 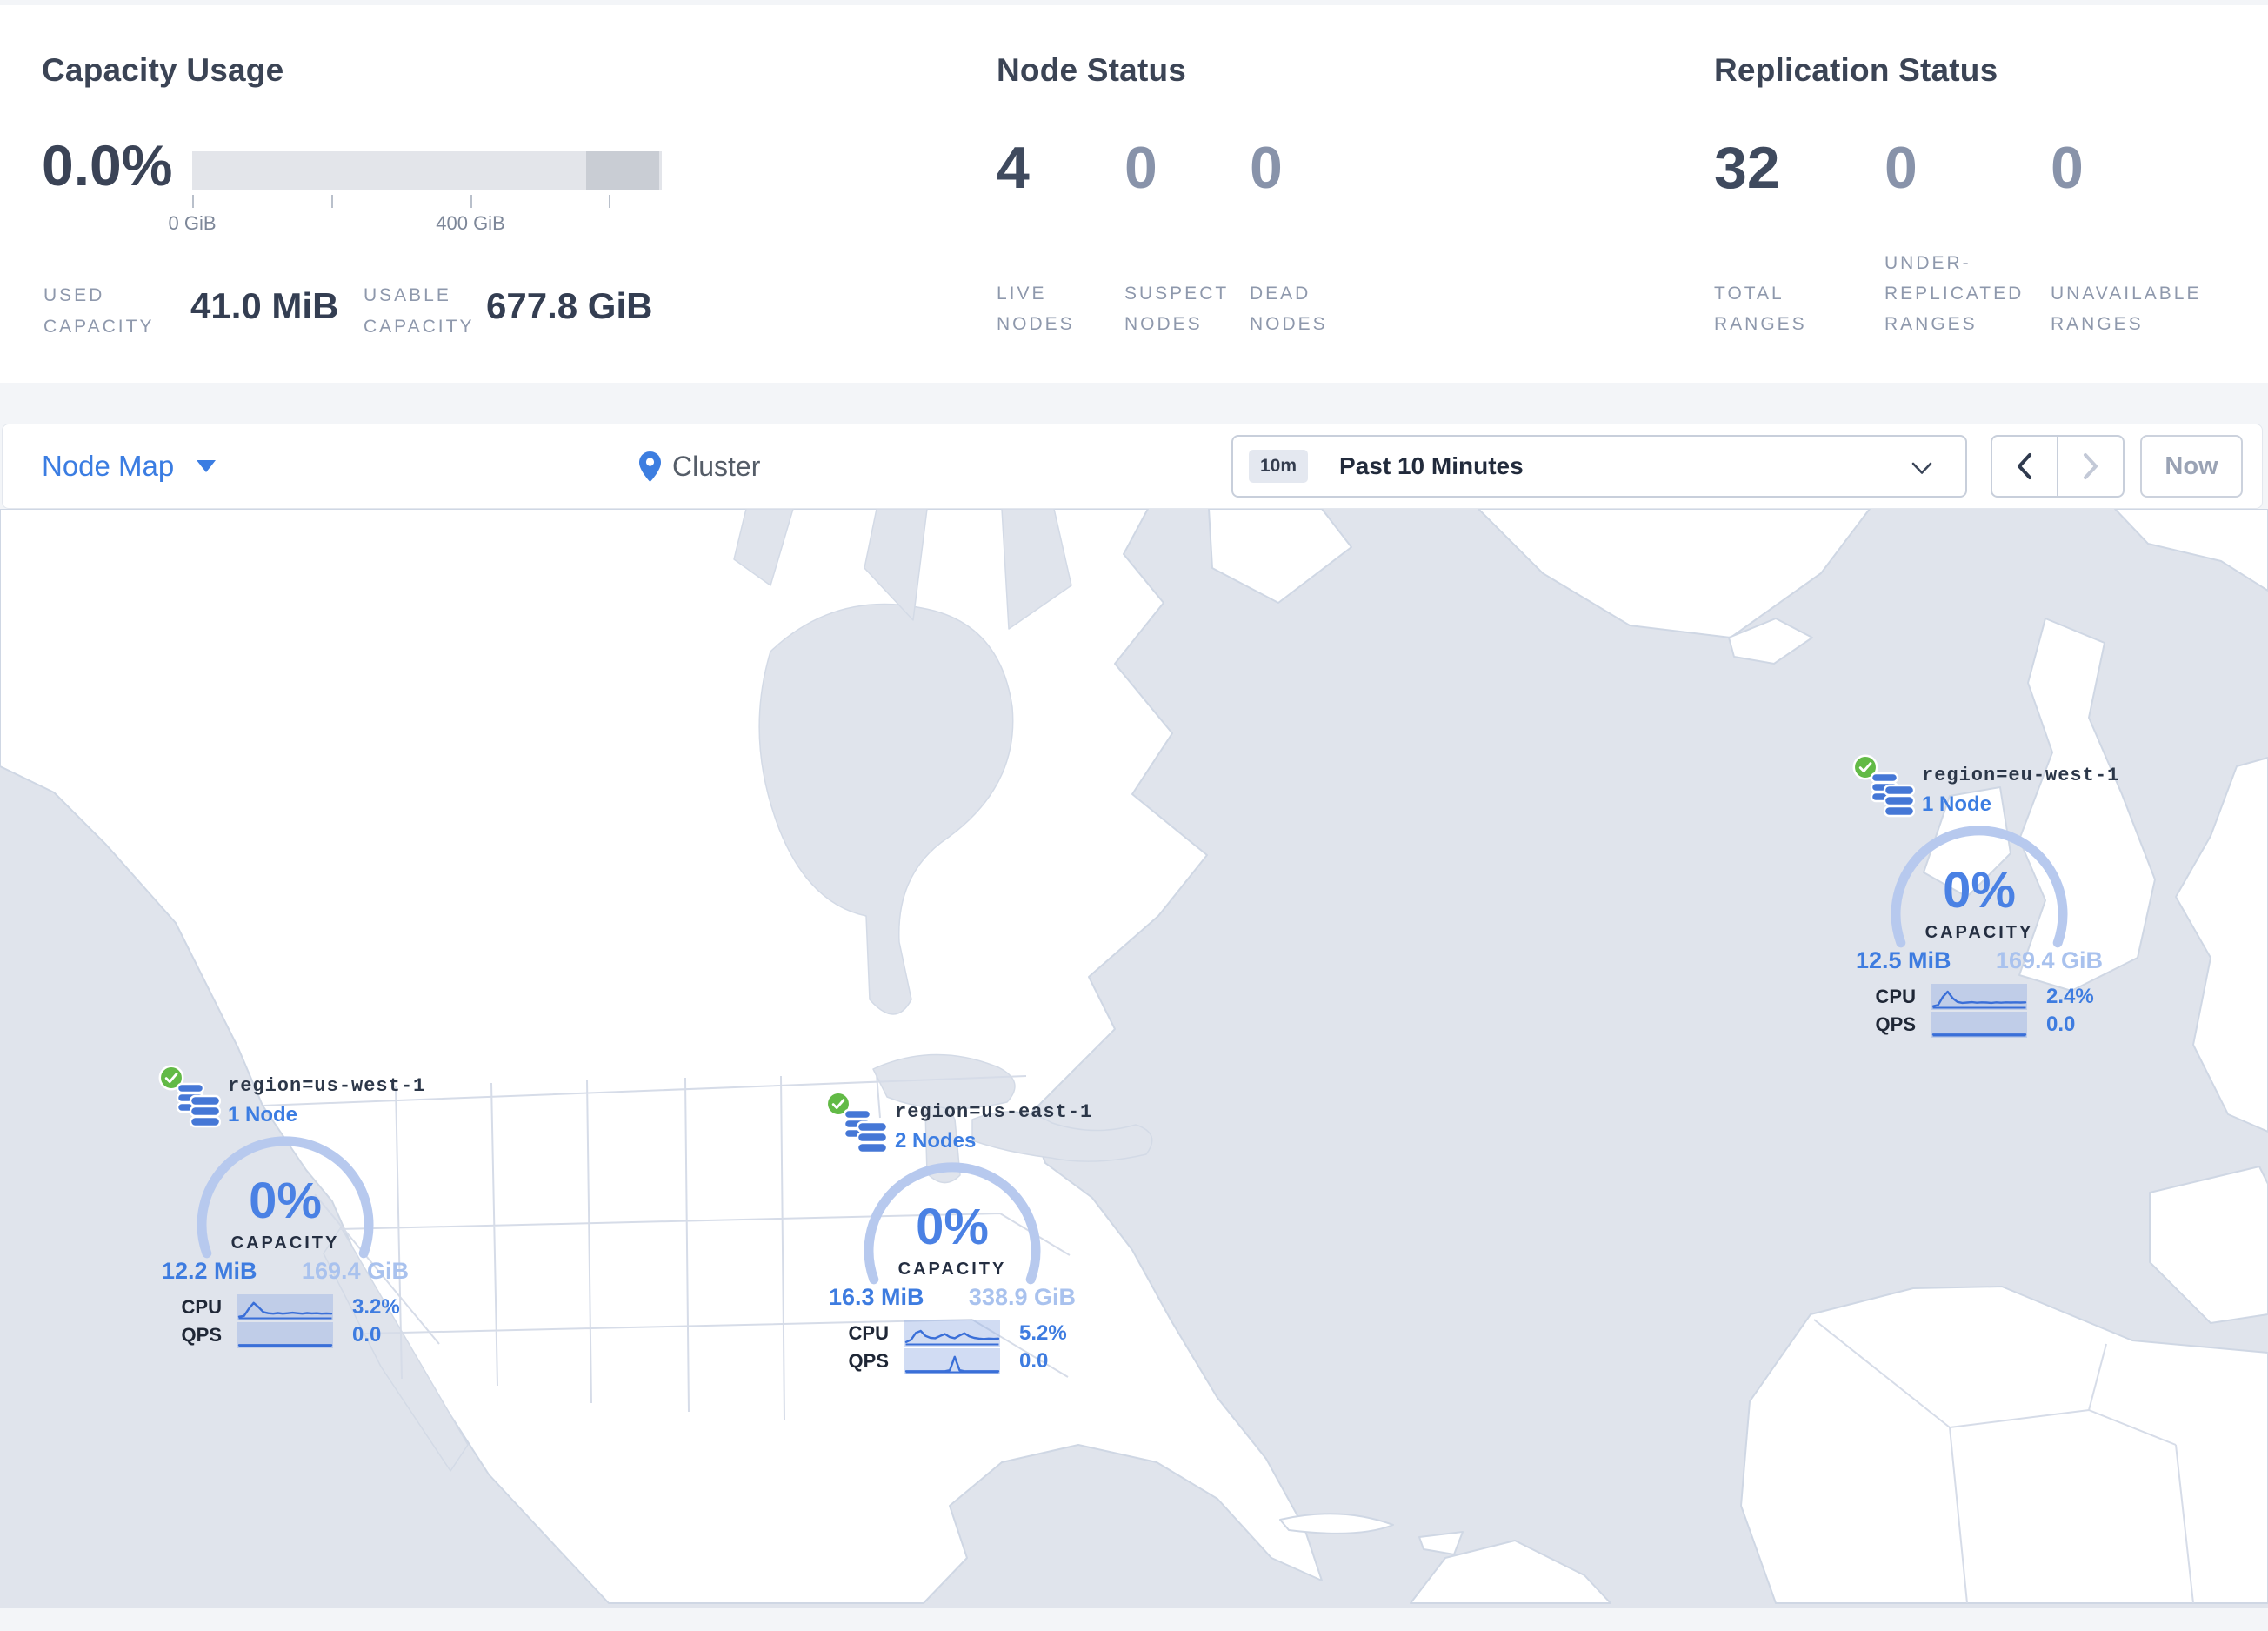 What do you see at coordinates (327, 1086) in the screenshot?
I see `region-name: region=us-west-1` at bounding box center [327, 1086].